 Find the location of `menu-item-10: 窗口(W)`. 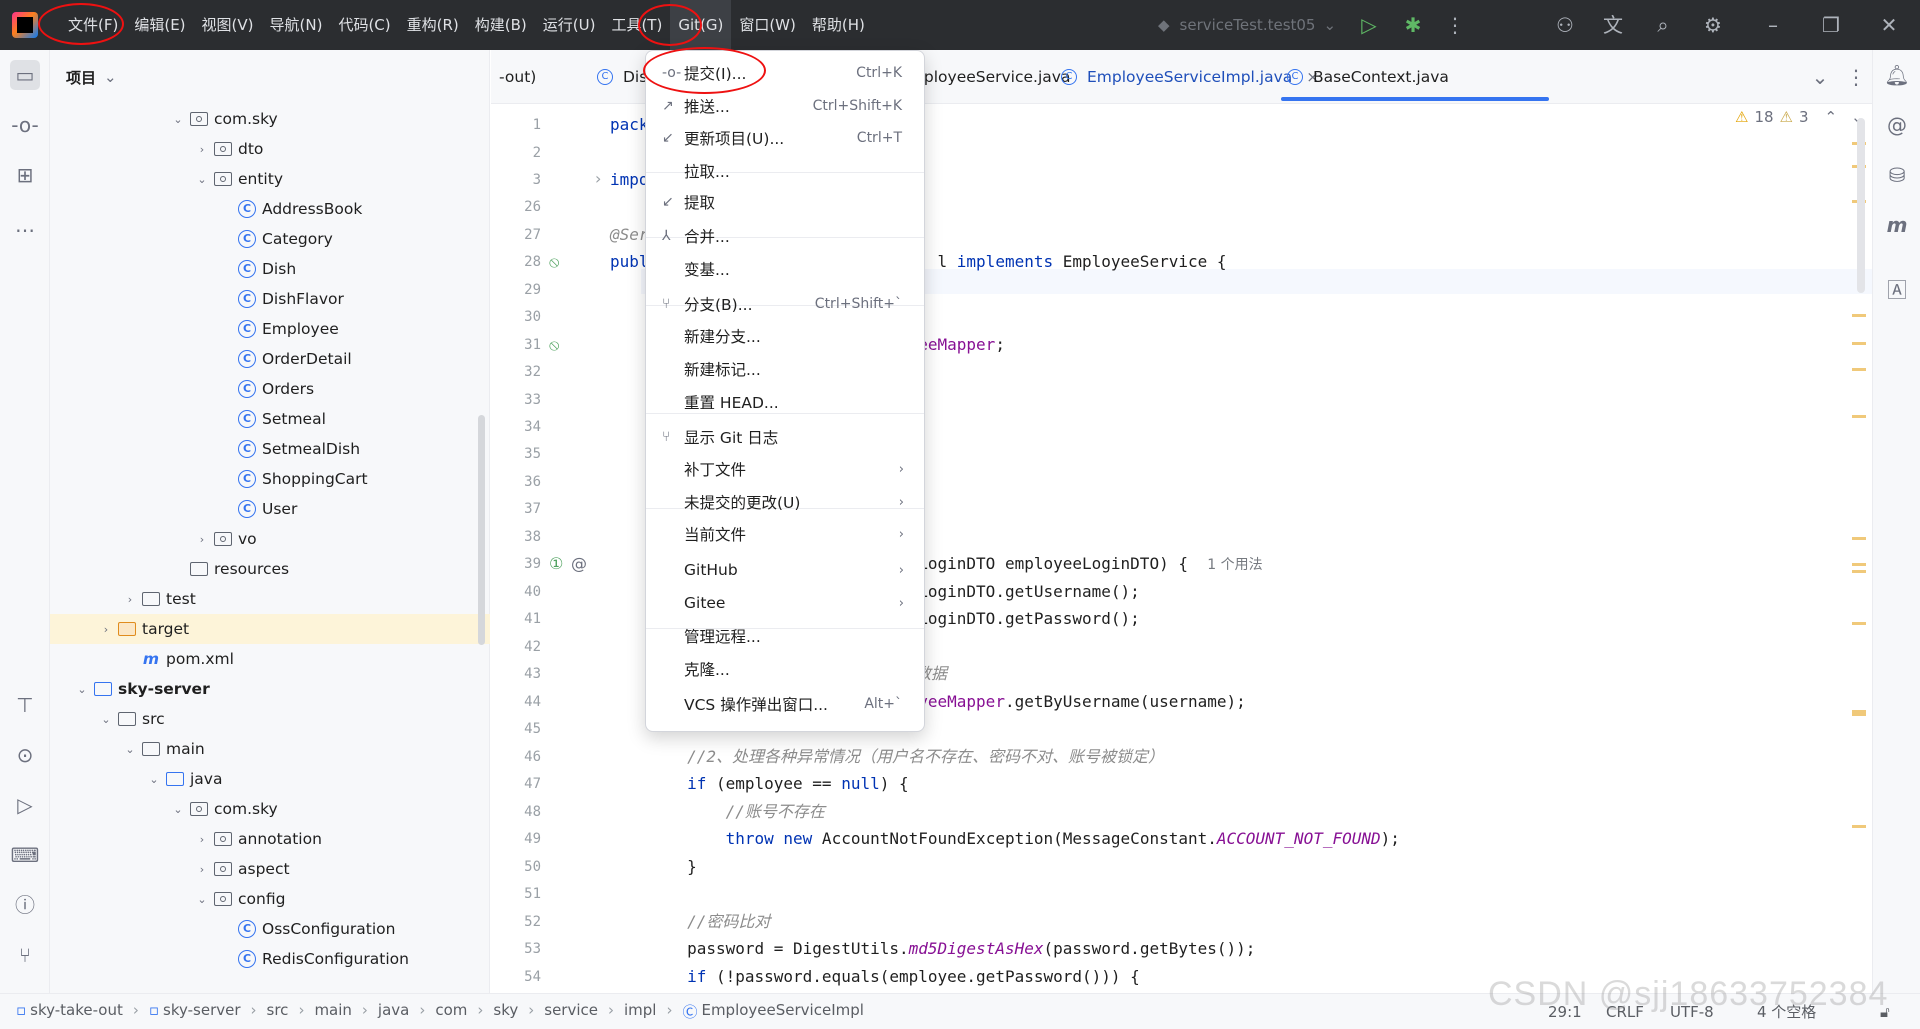

menu-item-10: 窗口(W) is located at coordinates (767, 25).